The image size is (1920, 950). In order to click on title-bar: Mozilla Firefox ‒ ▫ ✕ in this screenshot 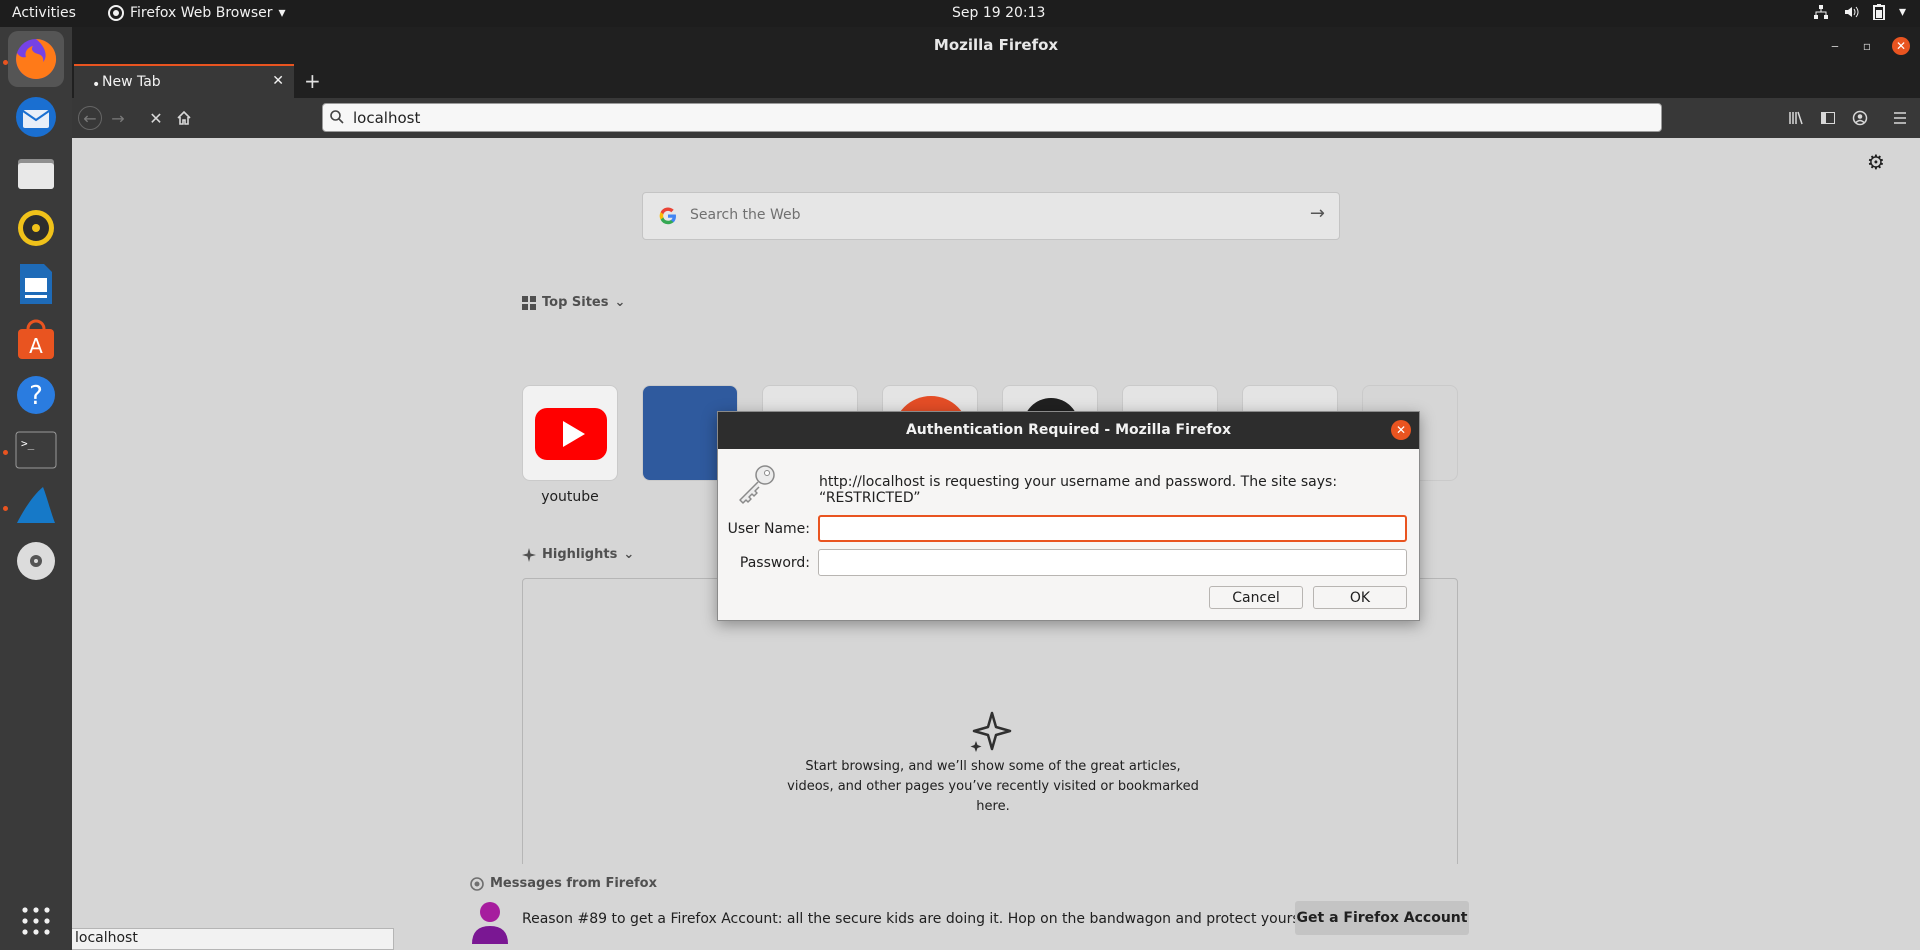, I will do `click(996, 45)`.